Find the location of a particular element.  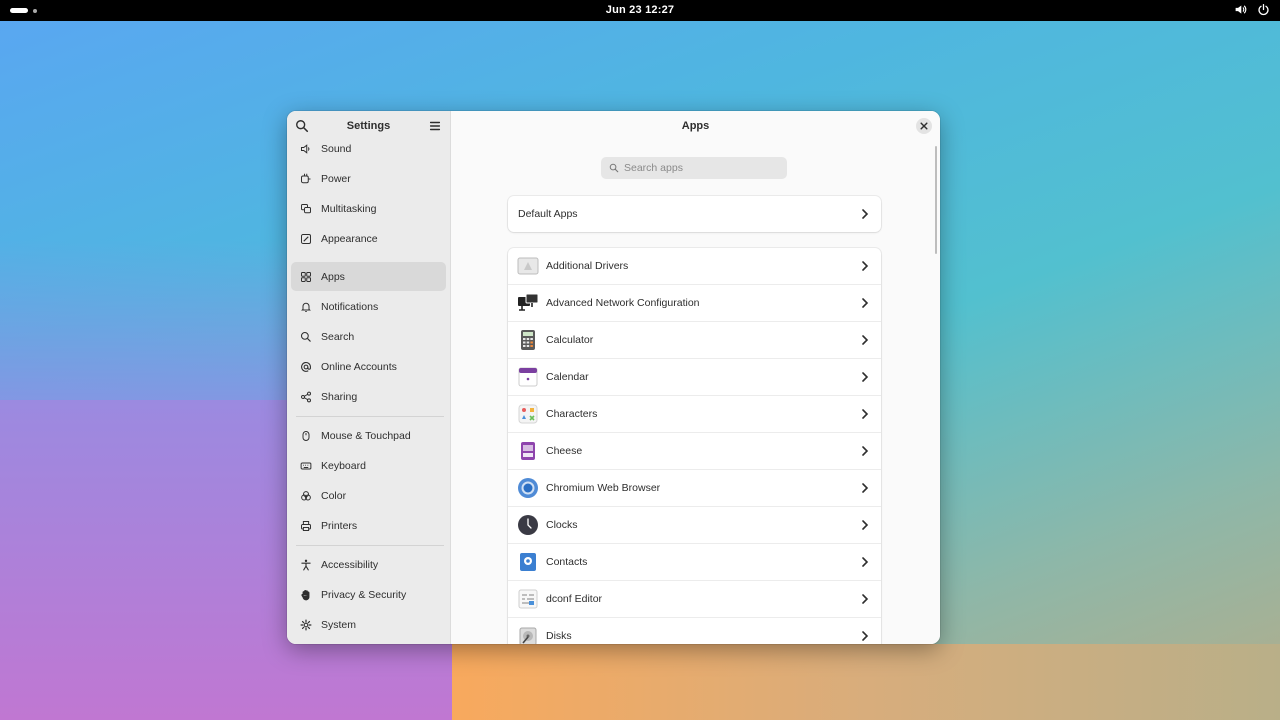

app-row-disks: Disks is located at coordinates (694, 631).